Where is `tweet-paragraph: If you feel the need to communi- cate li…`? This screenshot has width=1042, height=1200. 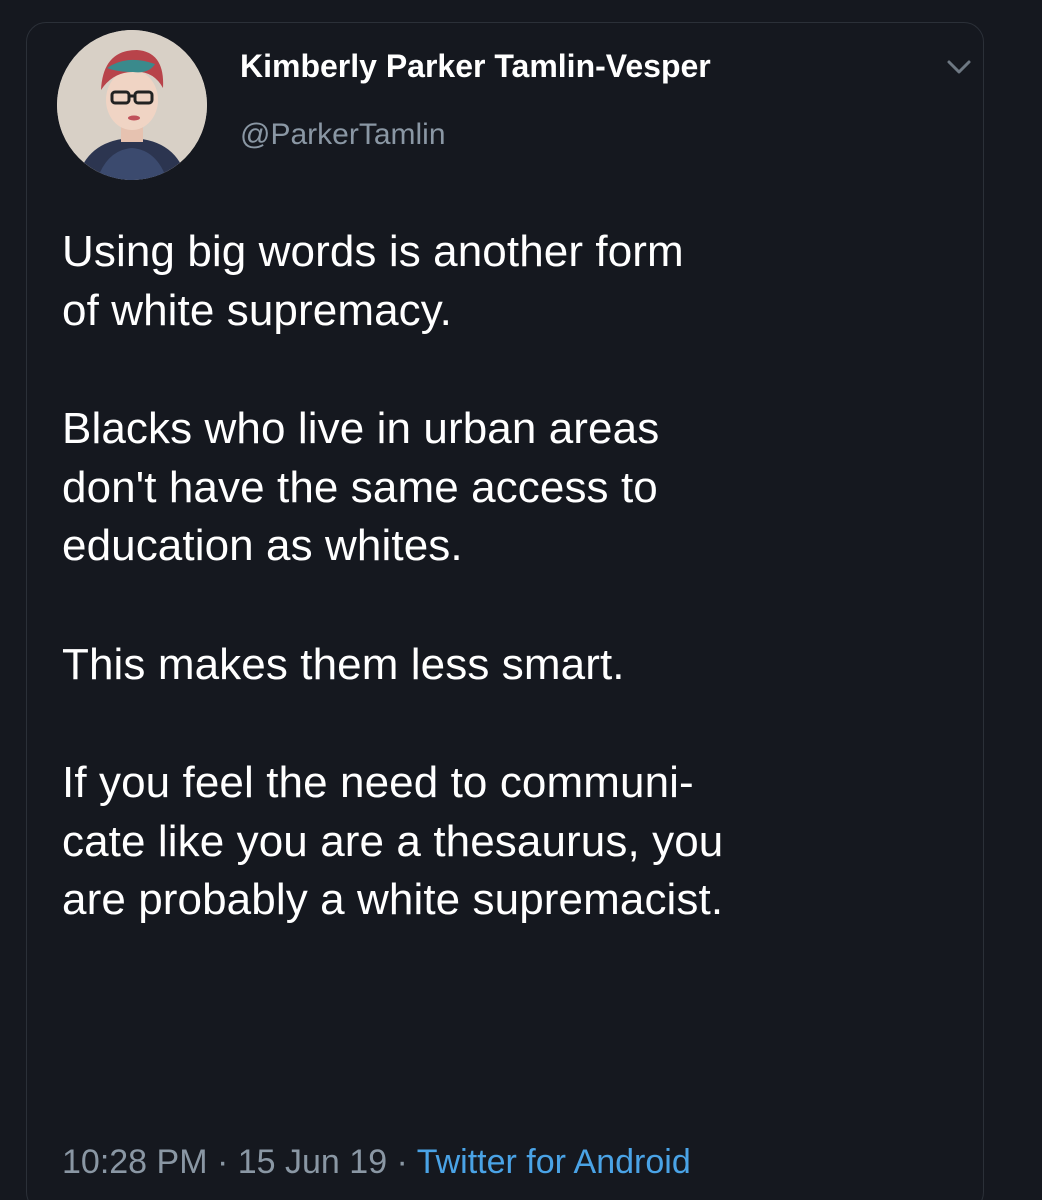 tweet-paragraph: If you feel the need to communi- cate li… is located at coordinates (393, 841).